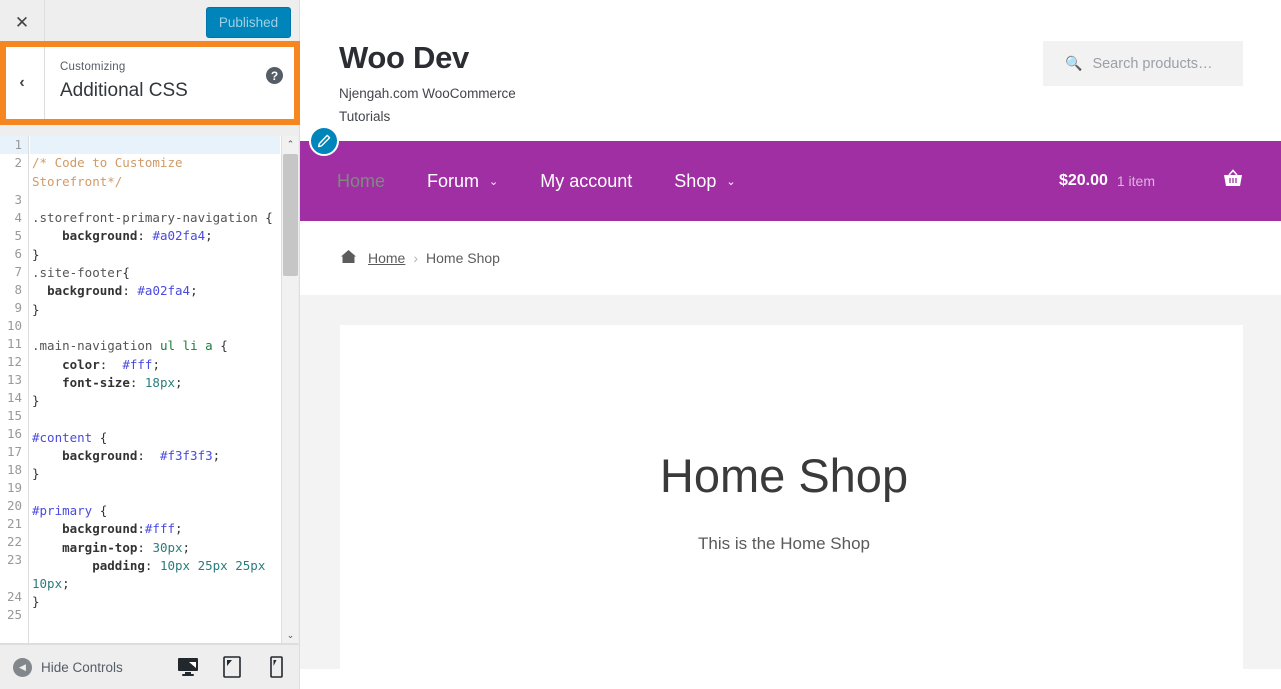 This screenshot has width=1281, height=689. I want to click on page-subtitle: This is the Home Shop, so click(784, 543).